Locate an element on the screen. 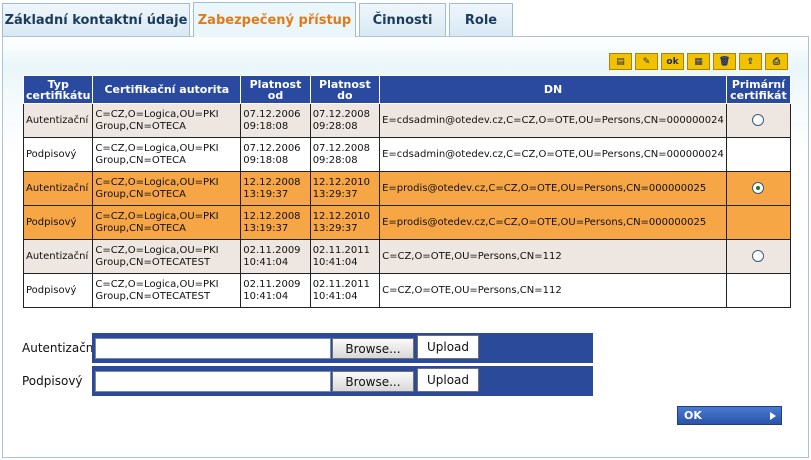 The width and height of the screenshot is (811, 460). auth-file-input is located at coordinates (213, 348).